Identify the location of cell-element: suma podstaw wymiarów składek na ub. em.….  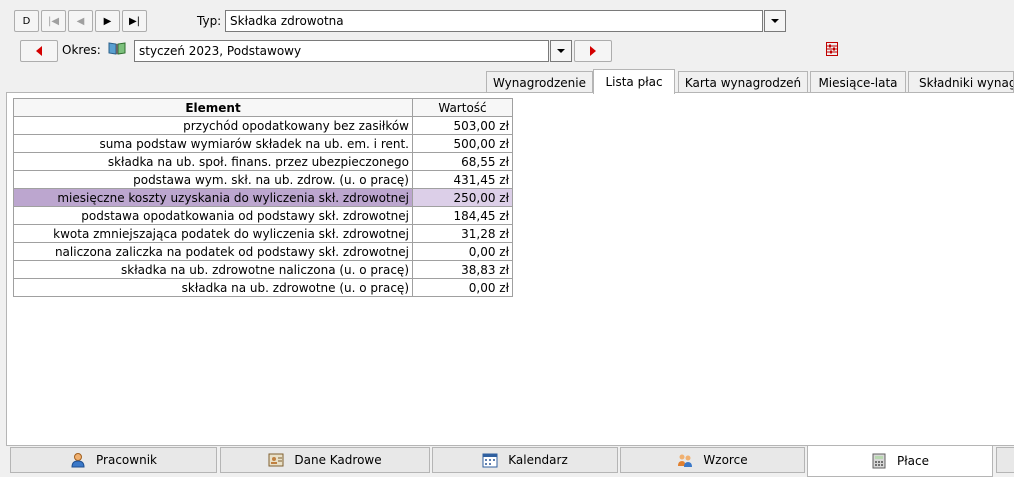
(213, 143).